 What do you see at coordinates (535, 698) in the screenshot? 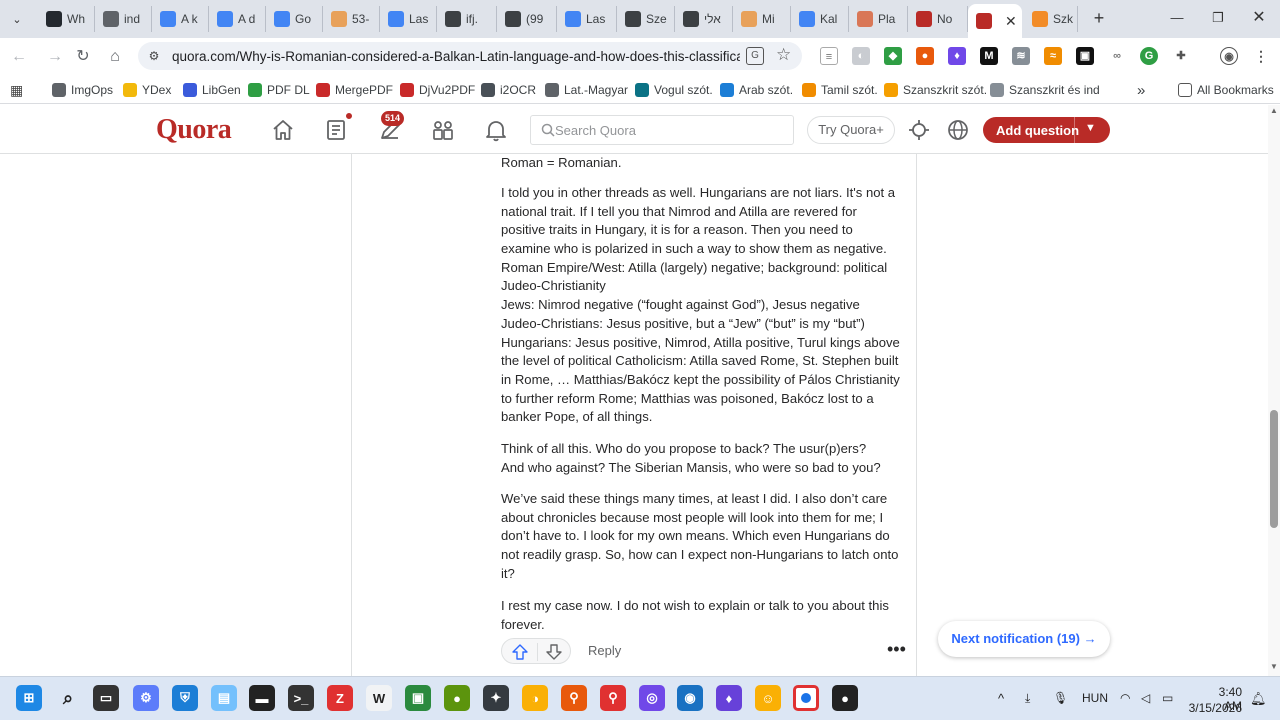
I see `yellow-app-icon: ◑` at bounding box center [535, 698].